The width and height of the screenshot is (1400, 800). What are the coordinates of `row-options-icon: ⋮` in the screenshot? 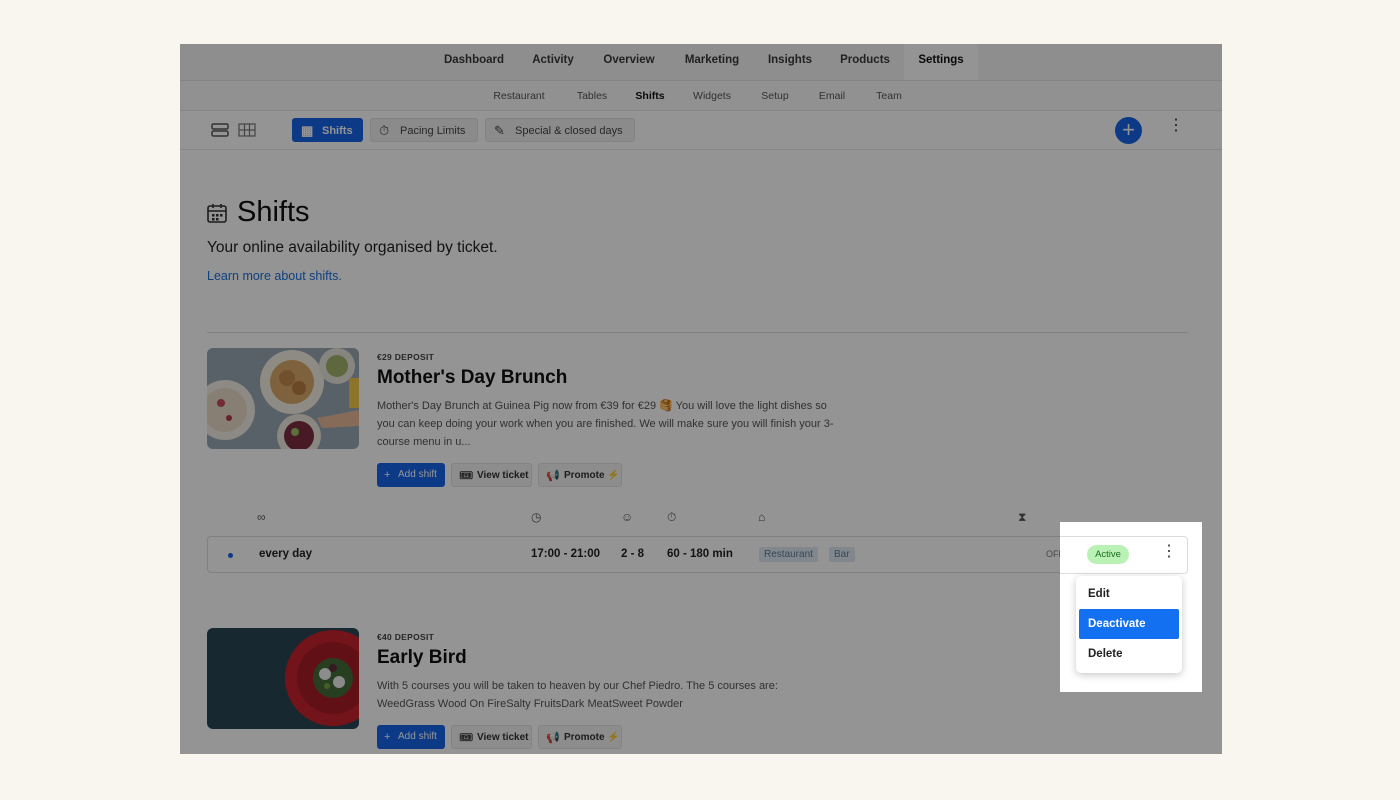 It's located at (1169, 556).